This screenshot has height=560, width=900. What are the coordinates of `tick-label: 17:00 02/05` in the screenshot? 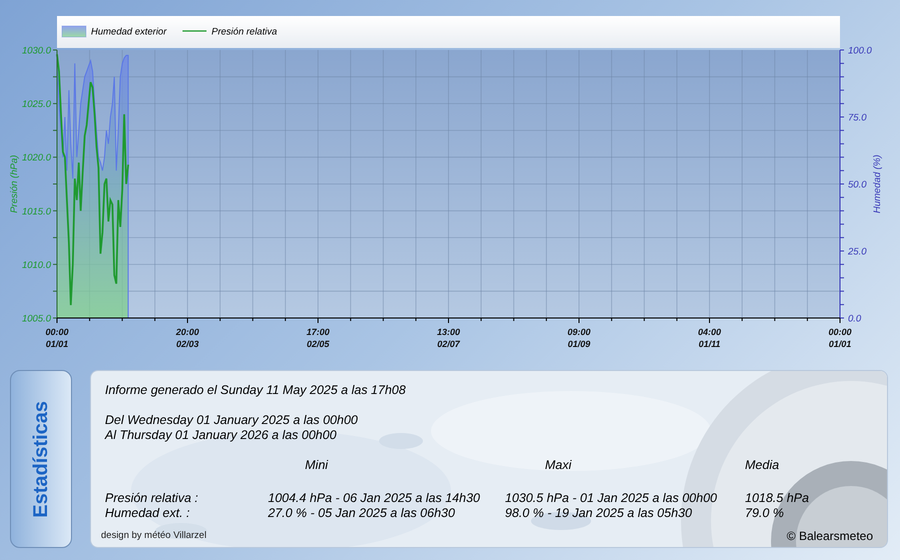 It's located at (318, 338).